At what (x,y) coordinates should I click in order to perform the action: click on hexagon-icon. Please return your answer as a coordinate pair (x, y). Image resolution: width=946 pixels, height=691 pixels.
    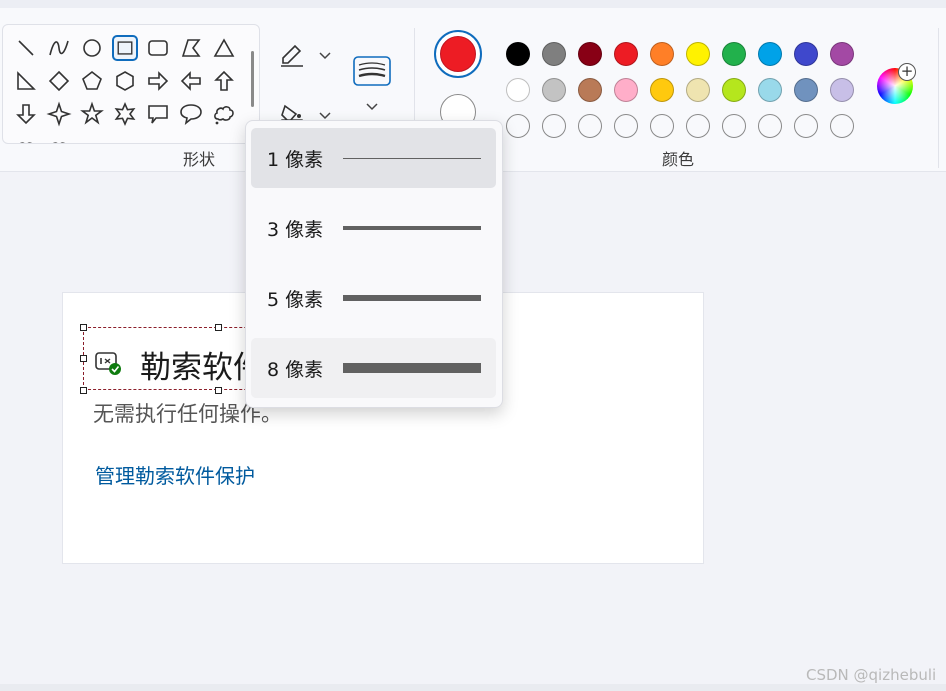
    Looking at the image, I should click on (124, 80).